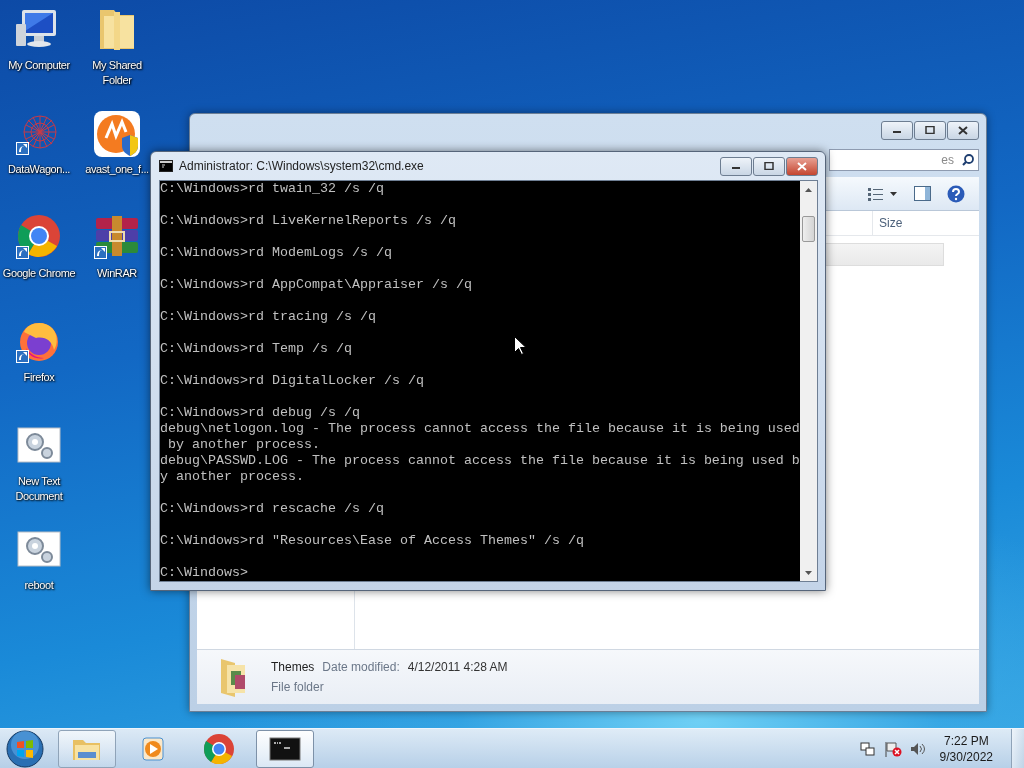 The height and width of the screenshot is (768, 1024). I want to click on start-button, so click(25, 748).